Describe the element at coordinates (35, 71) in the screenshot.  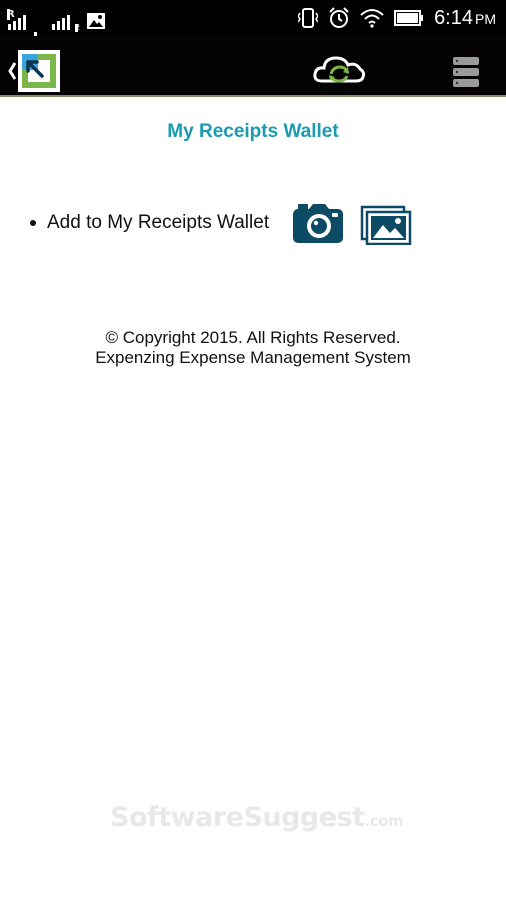
I see `back-arrow-logo-icon` at that location.